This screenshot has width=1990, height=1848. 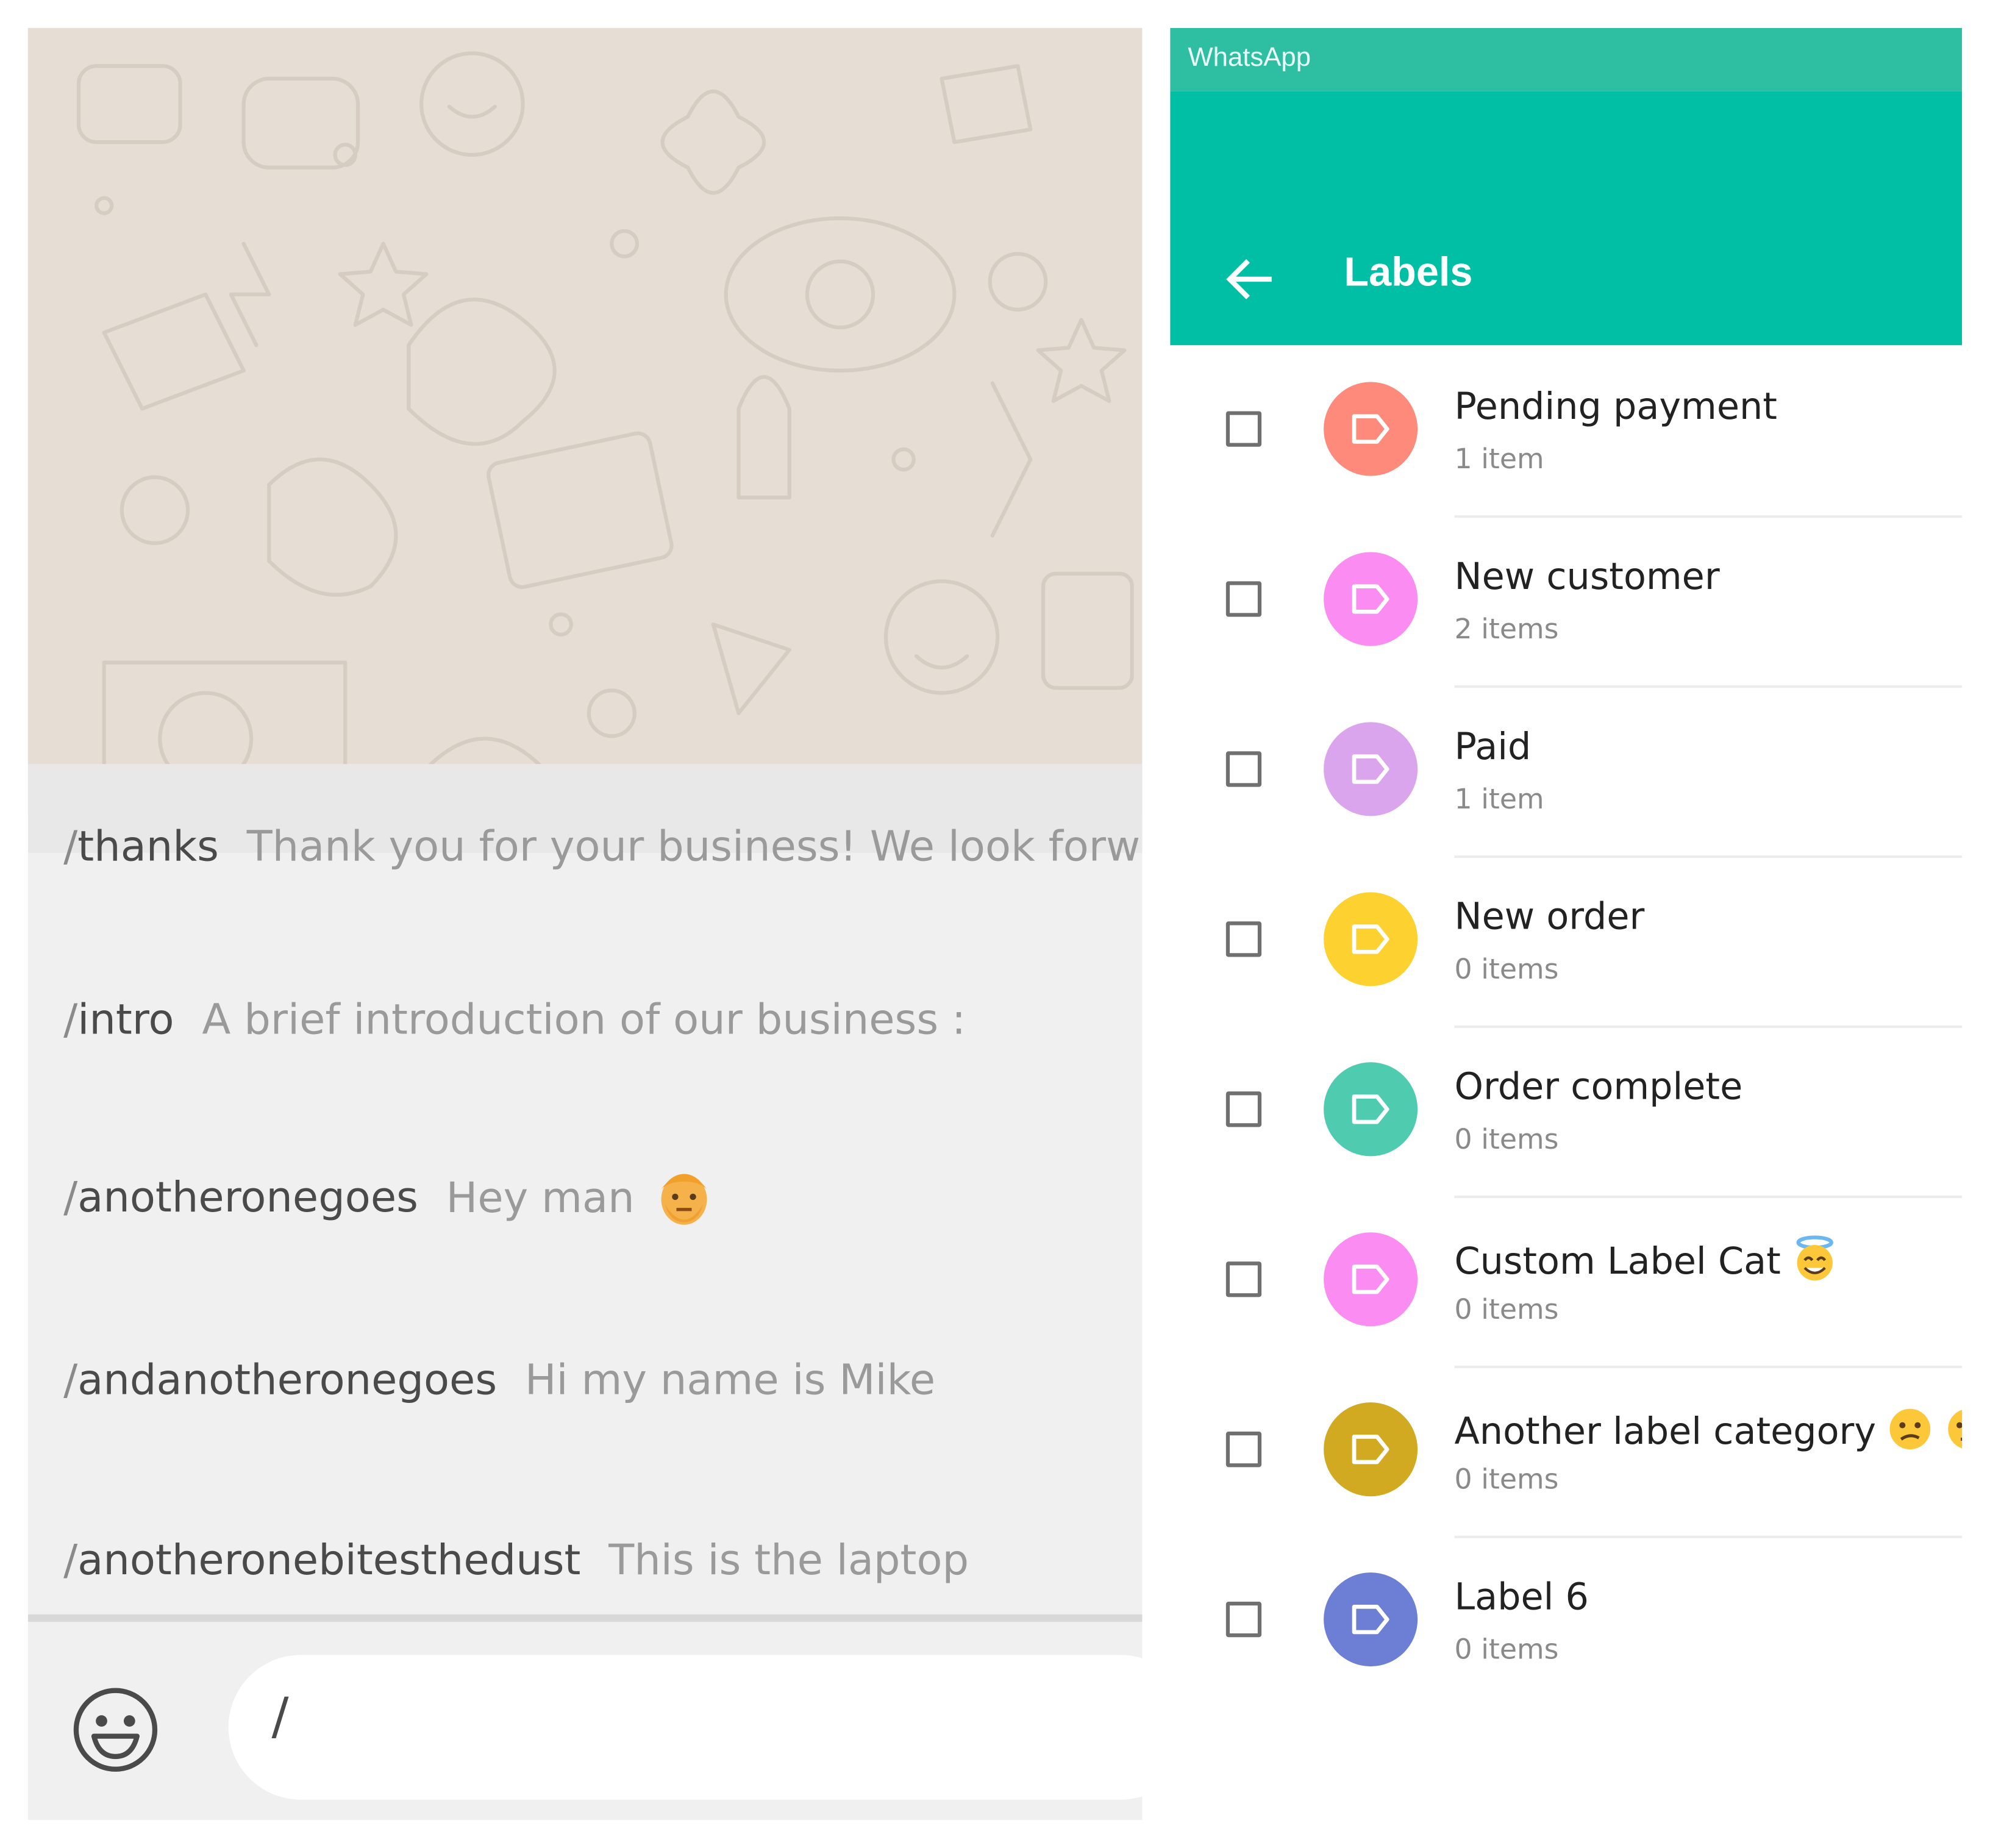 What do you see at coordinates (1522, 1597) in the screenshot?
I see `label-name: Label 6` at bounding box center [1522, 1597].